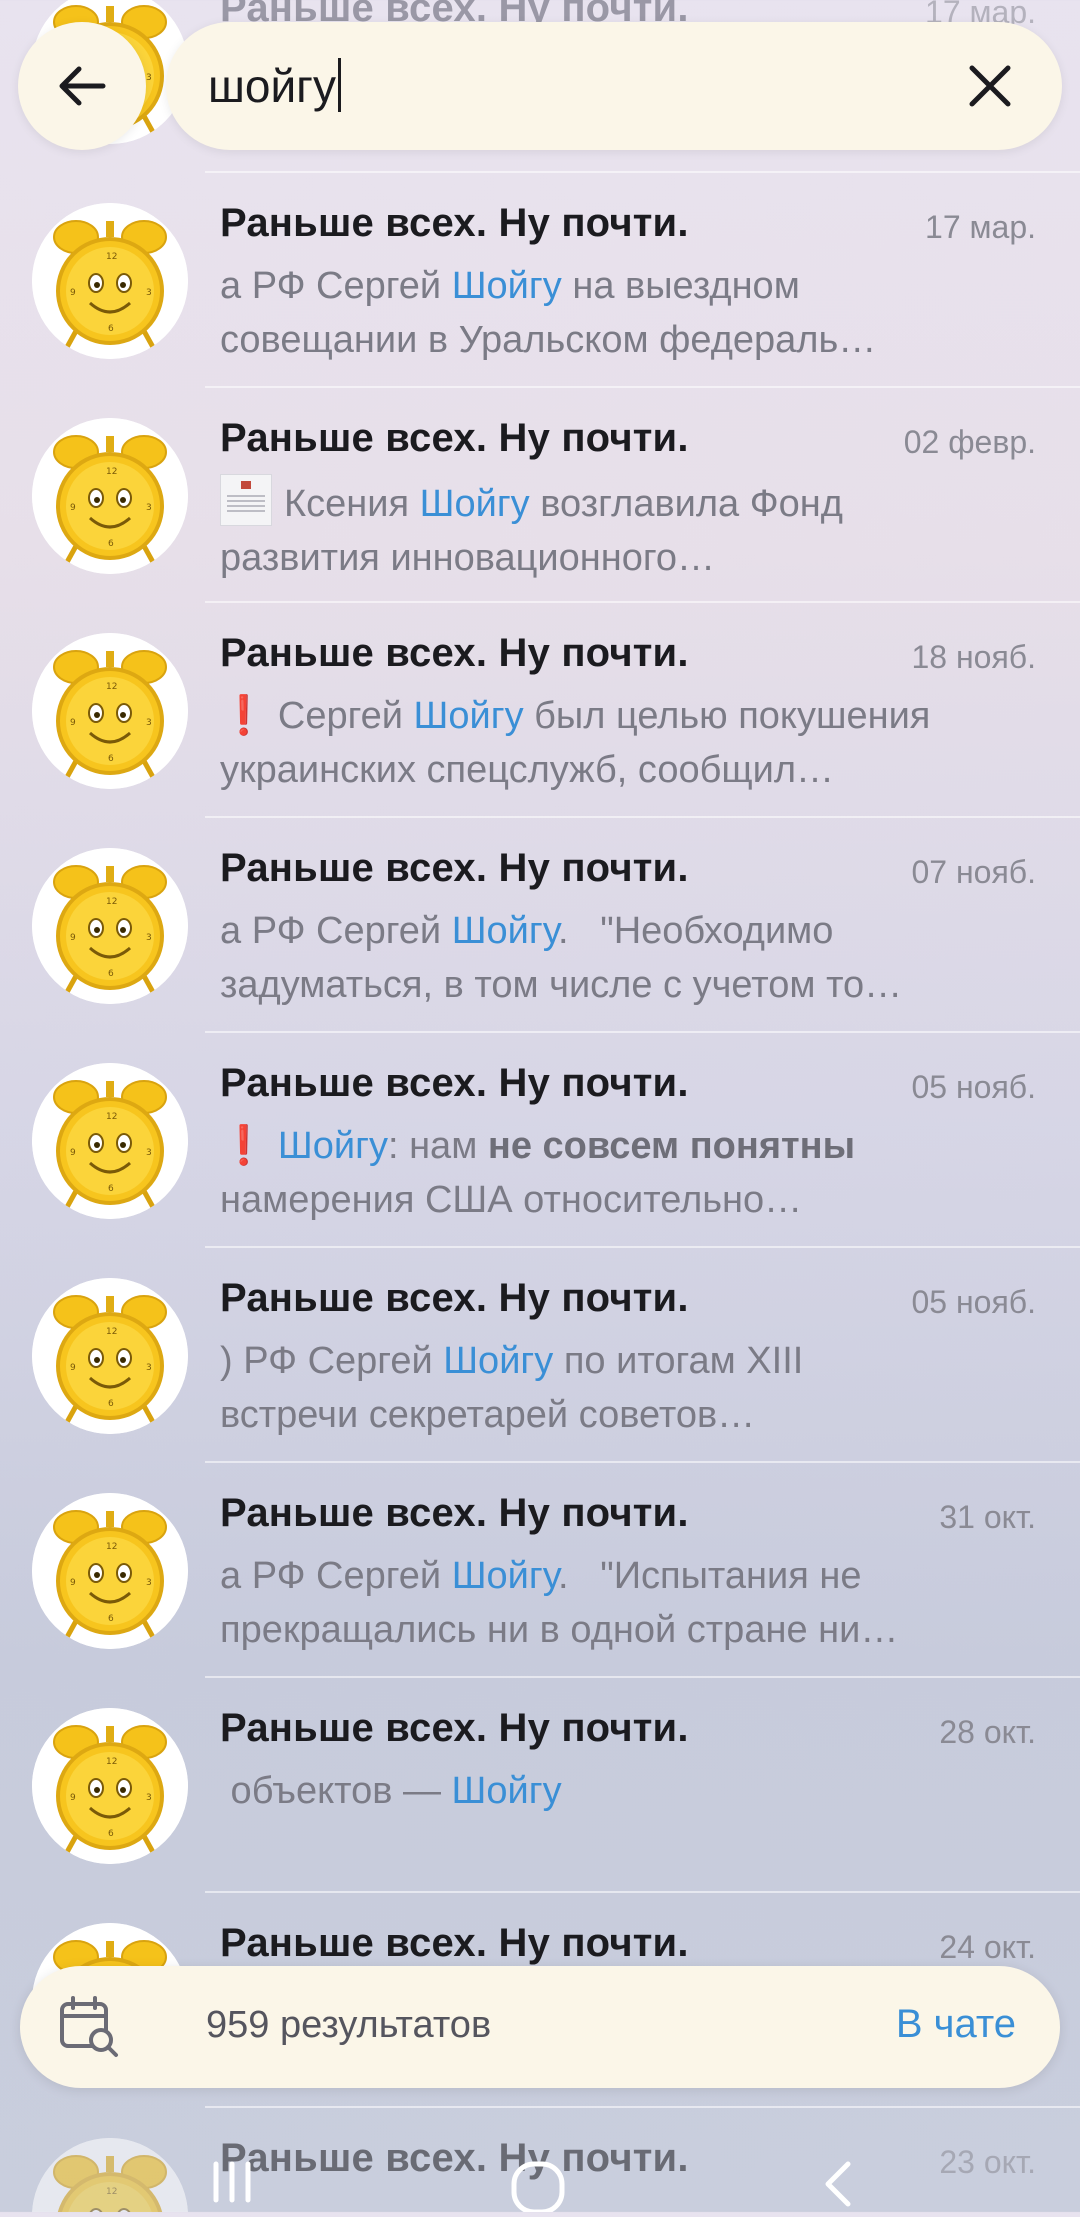 The image size is (1080, 2217). Describe the element at coordinates (680, 286) in the screenshot. I see `snippet-text: на выездном` at that location.